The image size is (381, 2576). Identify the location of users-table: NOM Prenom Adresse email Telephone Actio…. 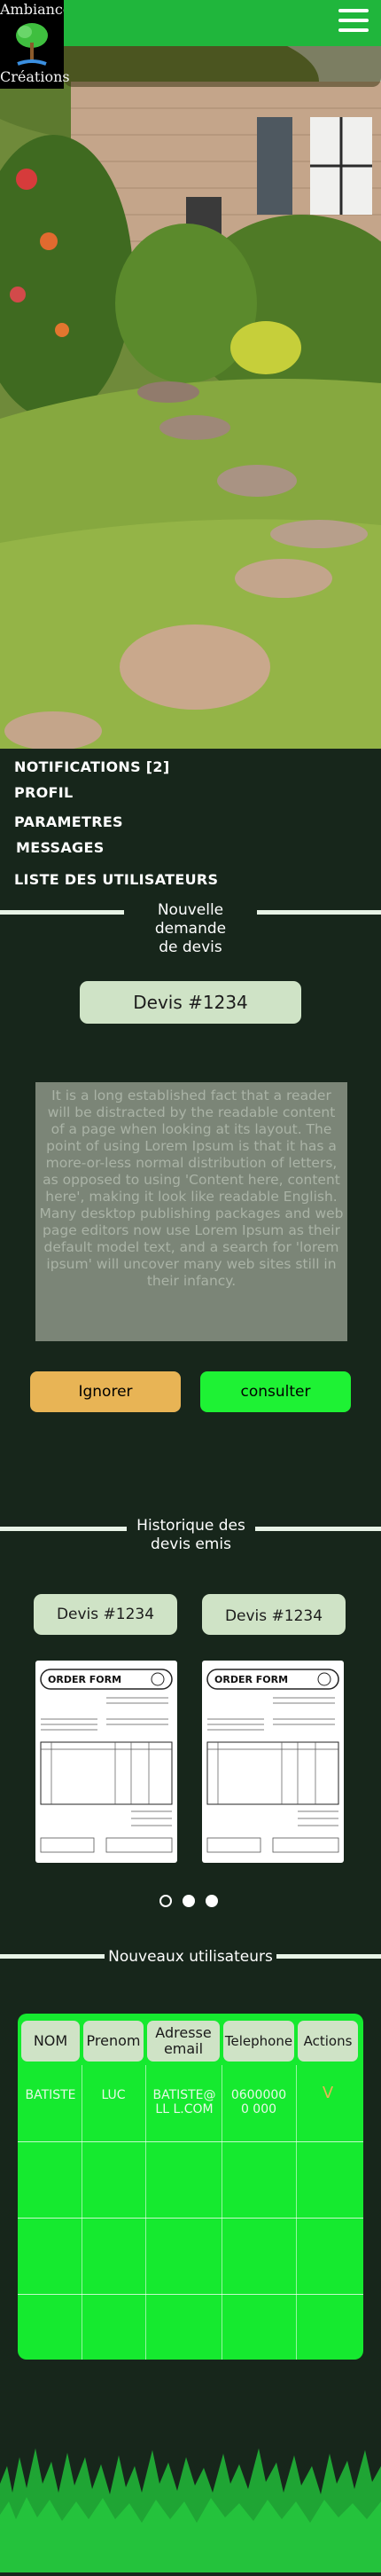
(190, 2187).